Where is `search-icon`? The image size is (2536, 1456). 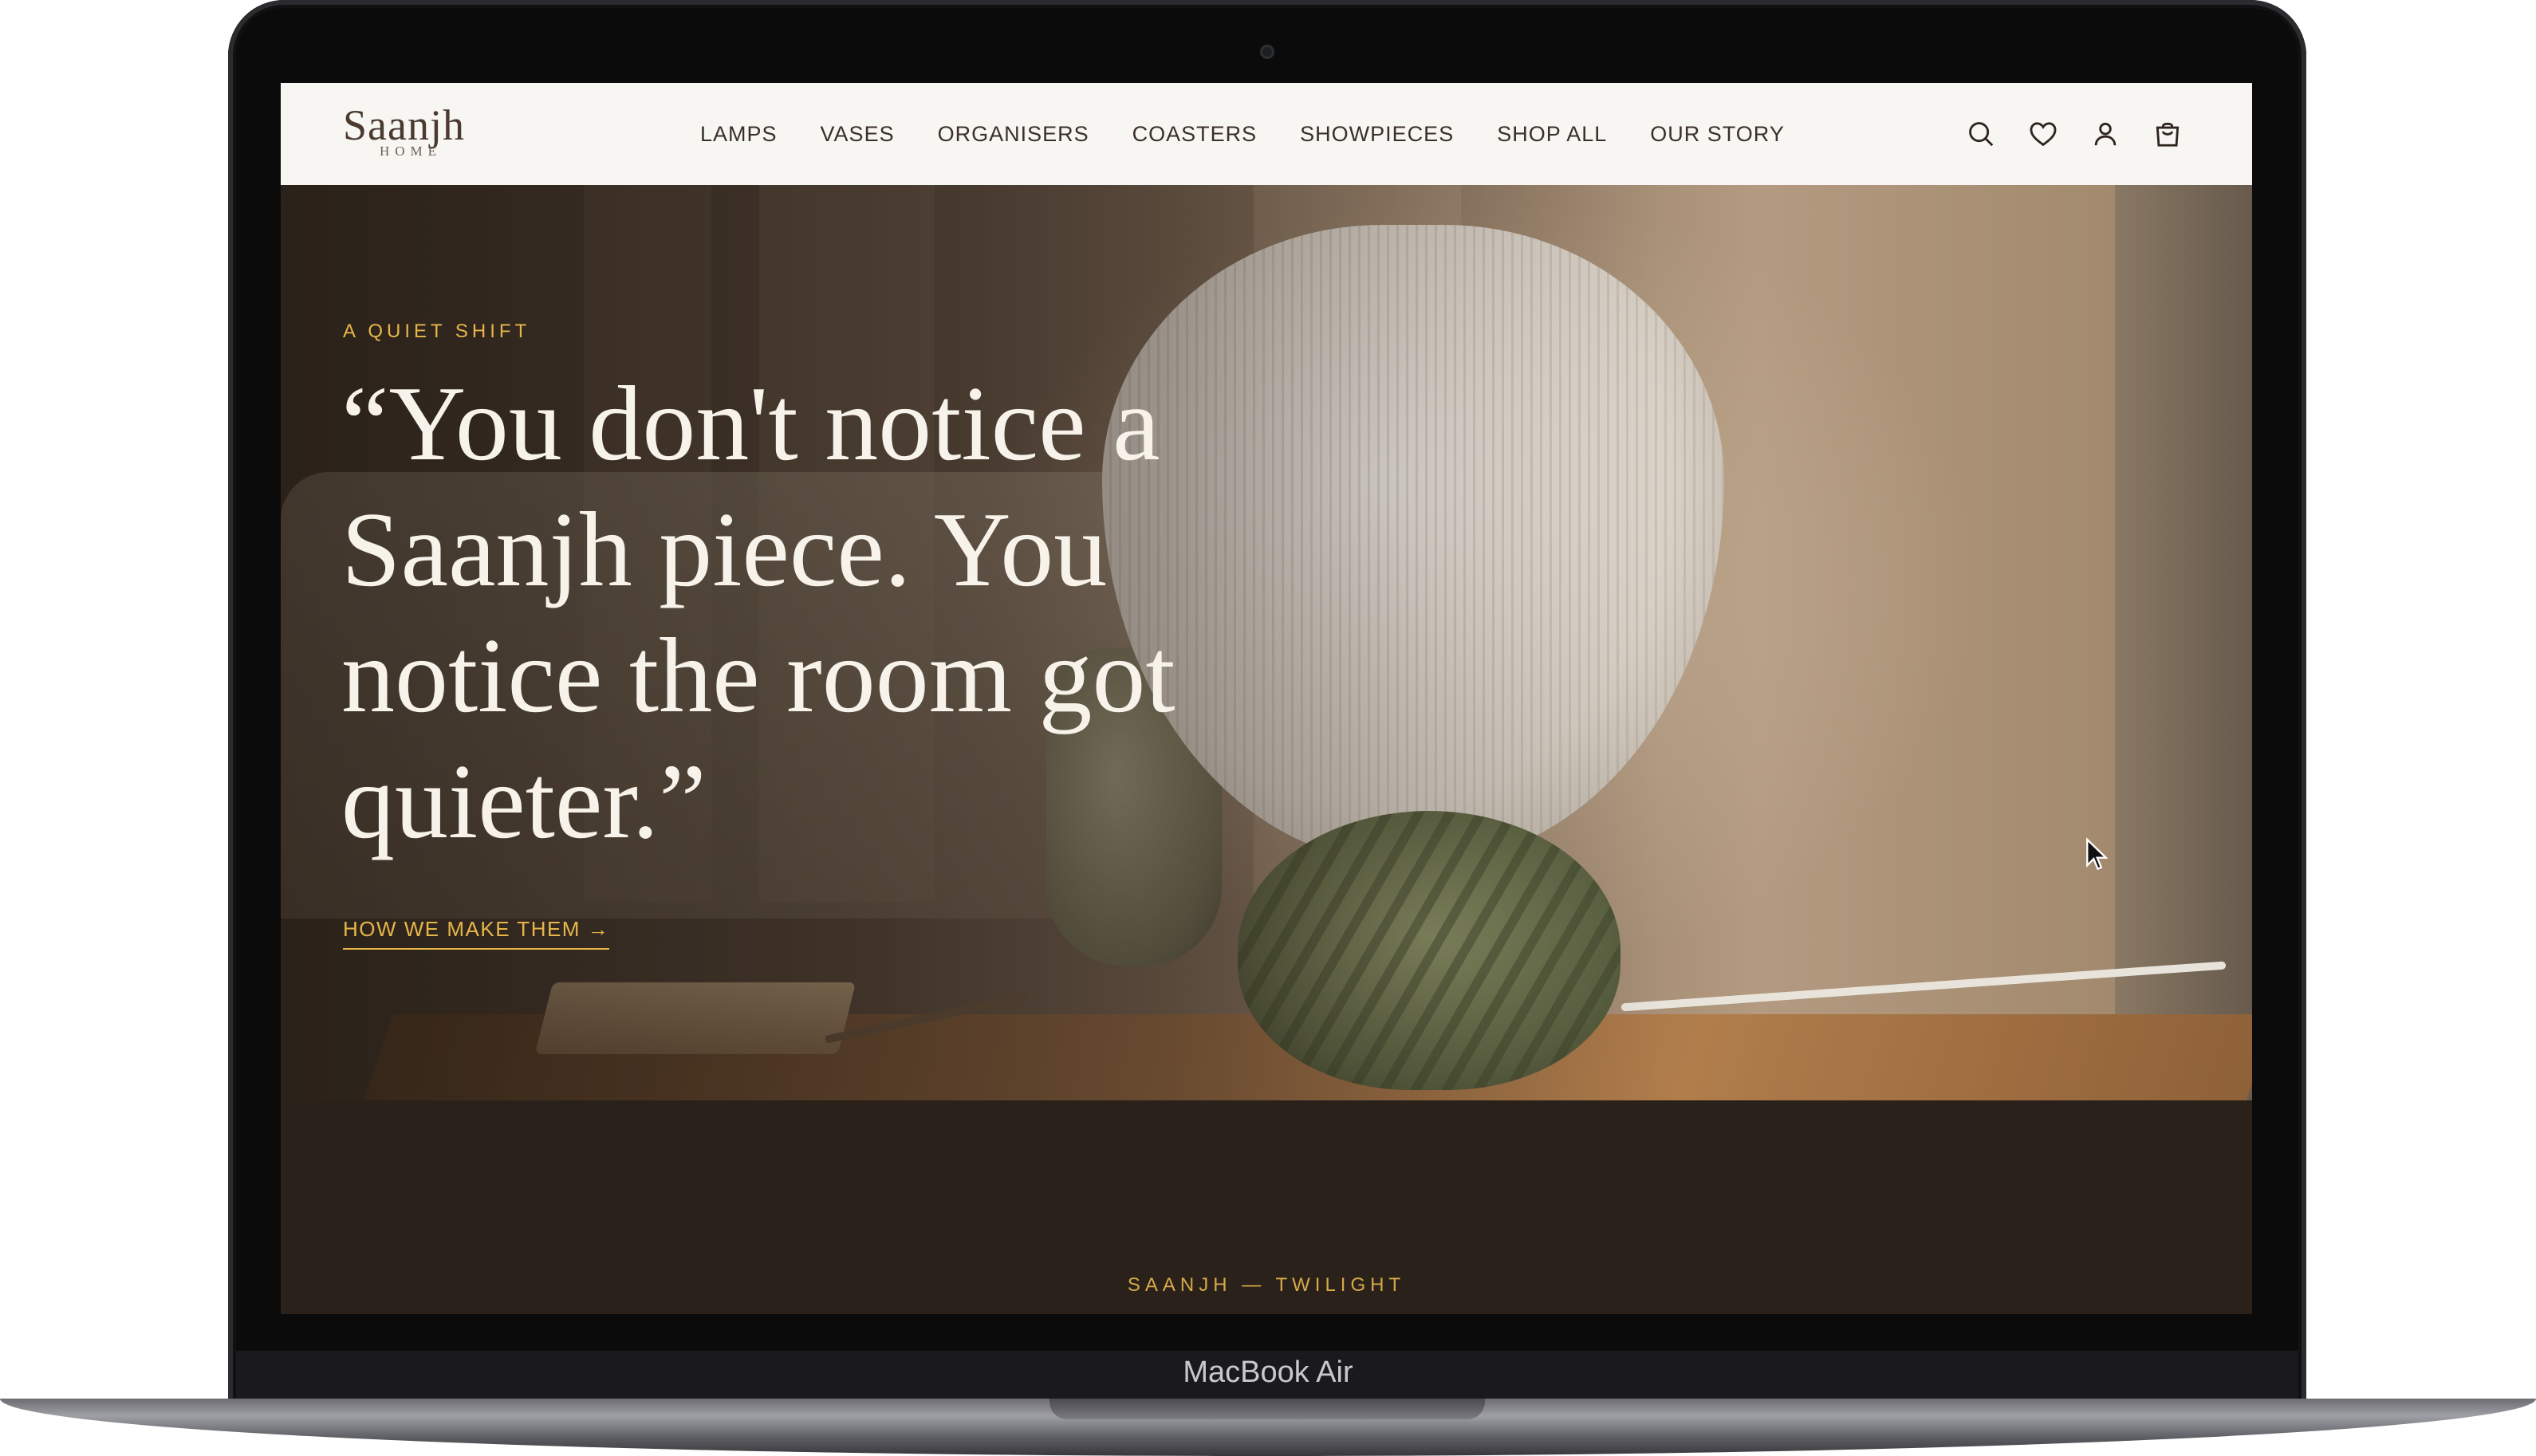
search-icon is located at coordinates (1981, 134).